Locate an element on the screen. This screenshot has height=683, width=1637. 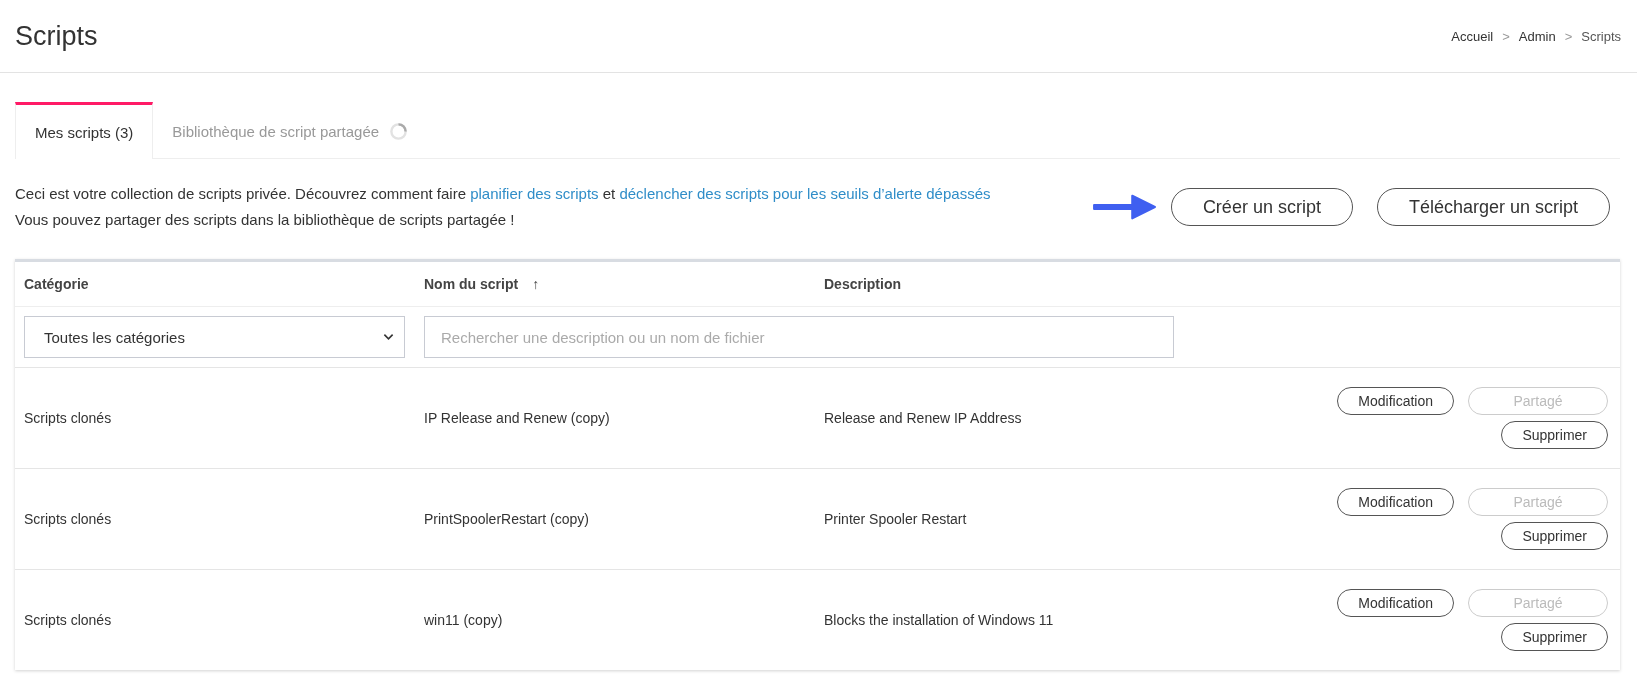
table-cell: Release and Renew IP Address is located at coordinates (923, 418).